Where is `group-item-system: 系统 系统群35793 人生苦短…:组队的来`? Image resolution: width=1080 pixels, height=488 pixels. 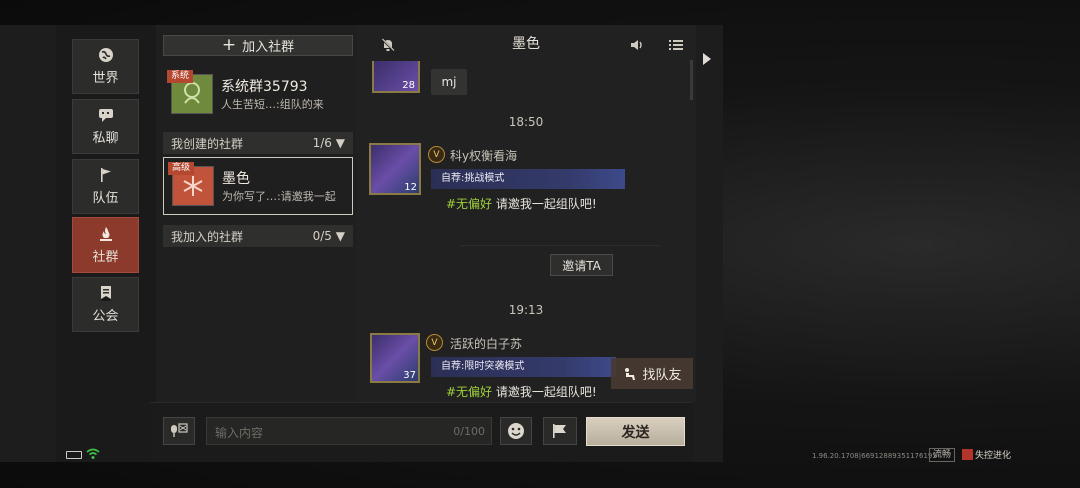
group-item-system: 系统 系统群35793 人生苦短…:组队的来 is located at coordinates (258, 94).